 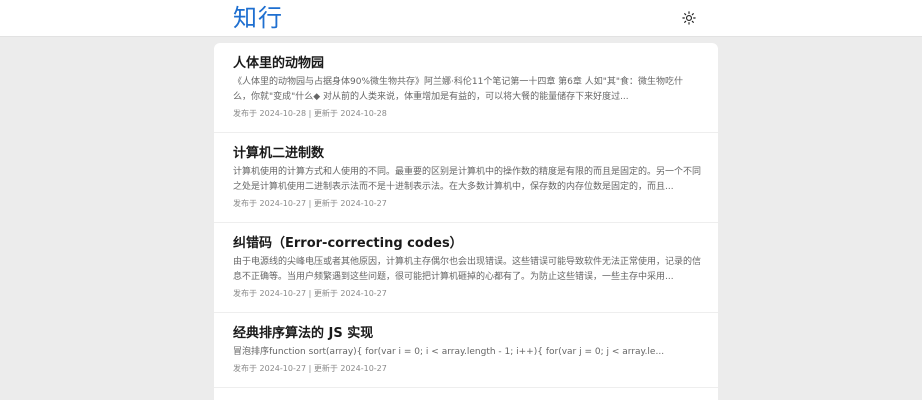 I want to click on article-title: 人体里的动物园, so click(x=278, y=64).